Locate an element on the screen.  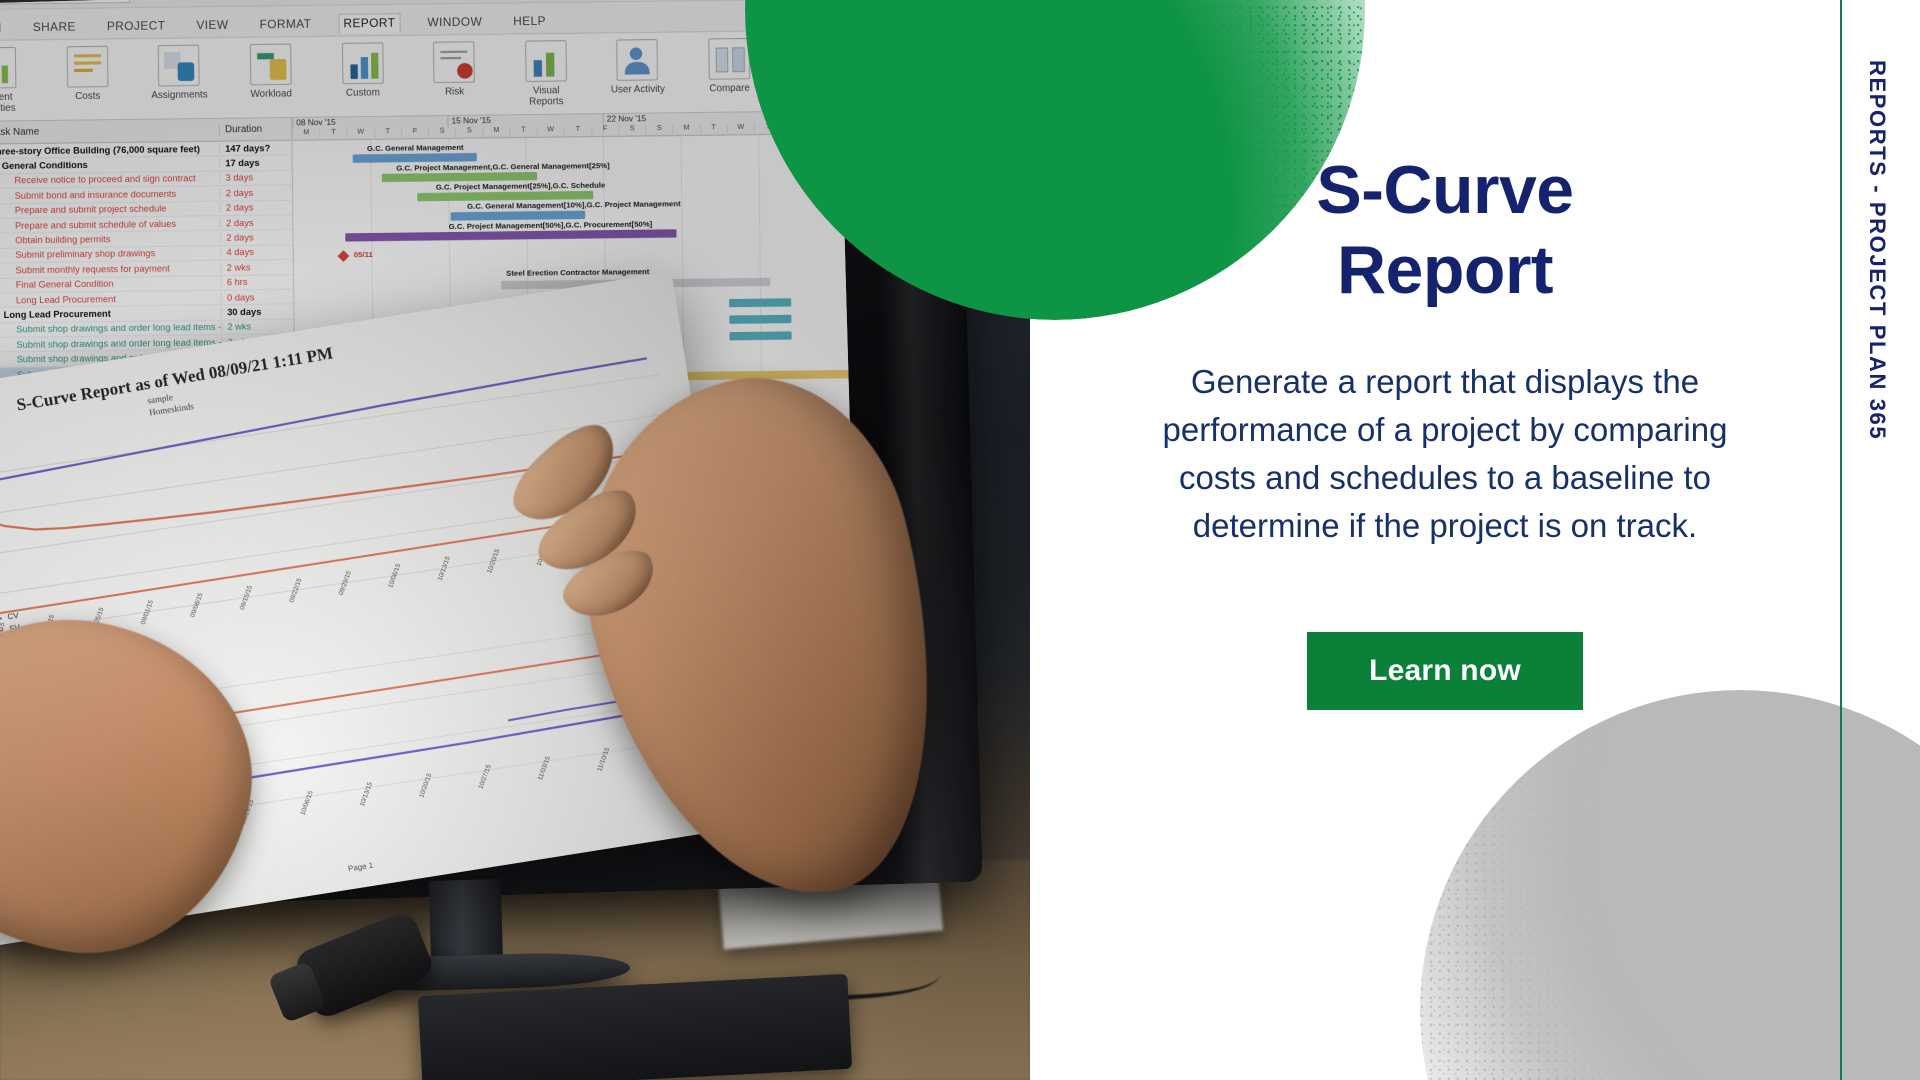
report-page-footer: Page 1 is located at coordinates (360, 867).